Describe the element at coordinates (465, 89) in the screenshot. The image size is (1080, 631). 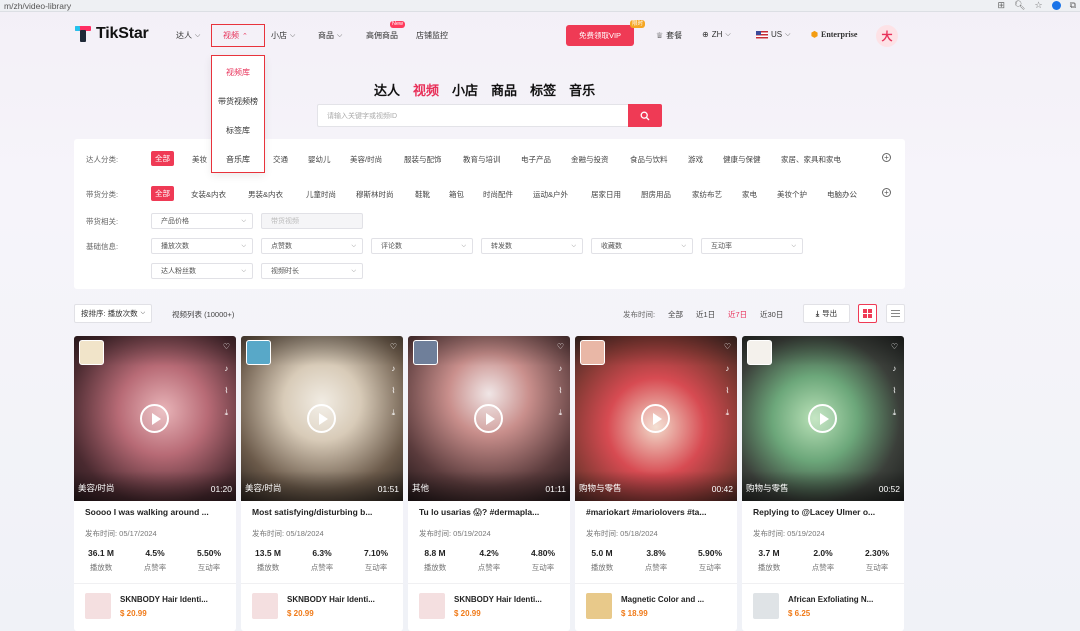
I see `tab-shops: 小店` at that location.